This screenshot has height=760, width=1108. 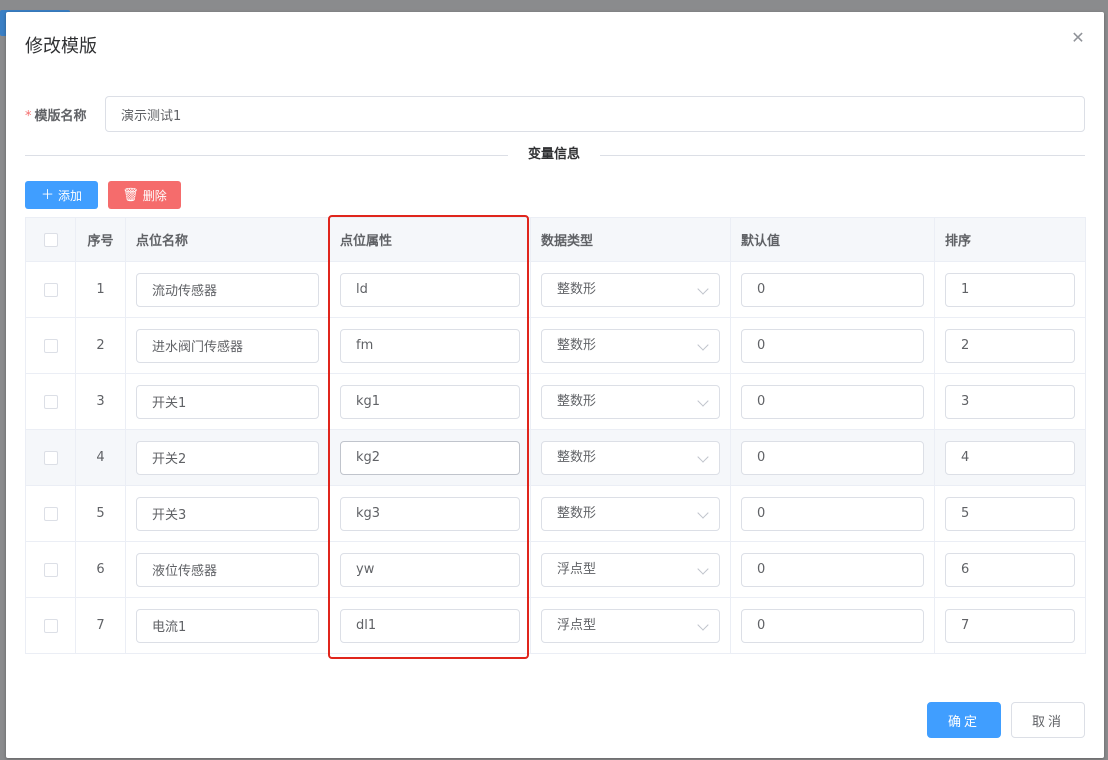 I want to click on table-row: 4 整数形, so click(x=555, y=457).